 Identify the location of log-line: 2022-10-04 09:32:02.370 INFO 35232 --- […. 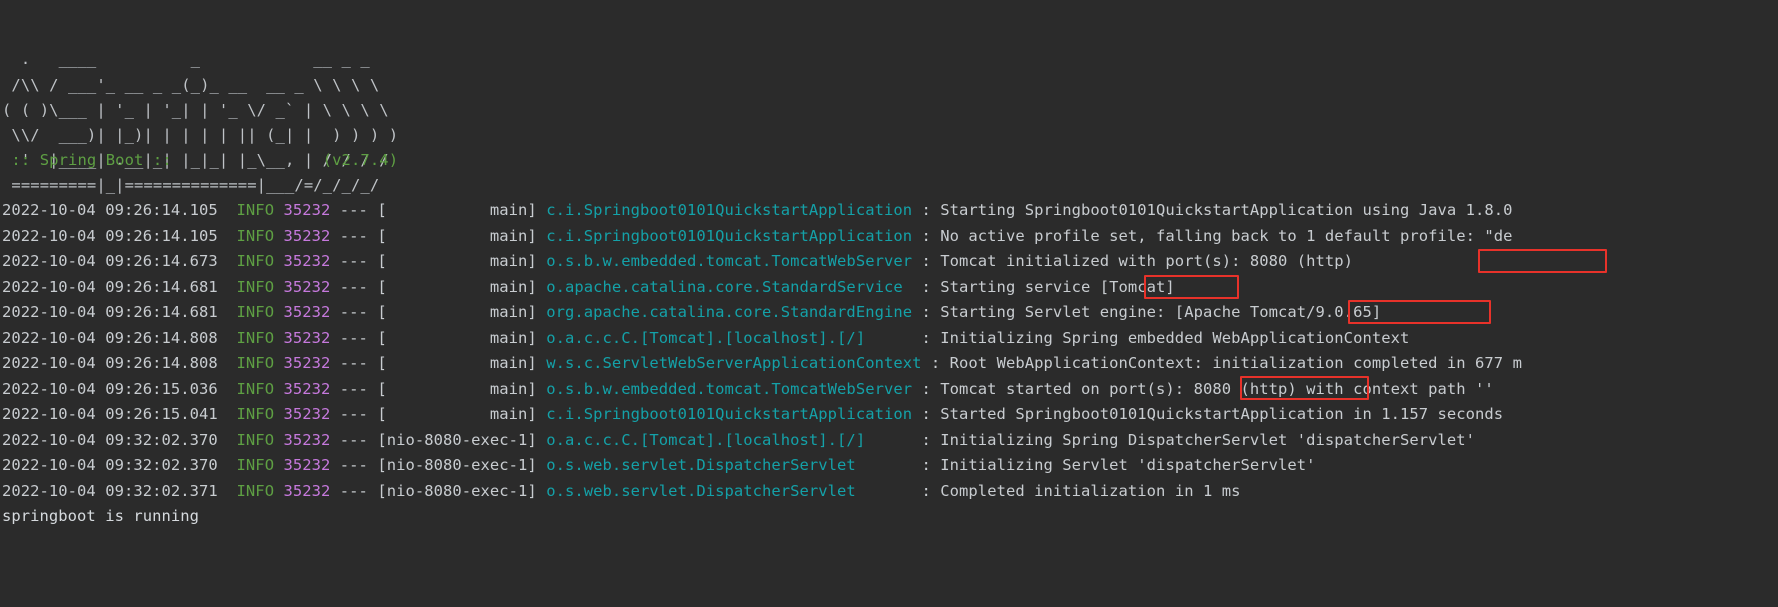
(889, 466).